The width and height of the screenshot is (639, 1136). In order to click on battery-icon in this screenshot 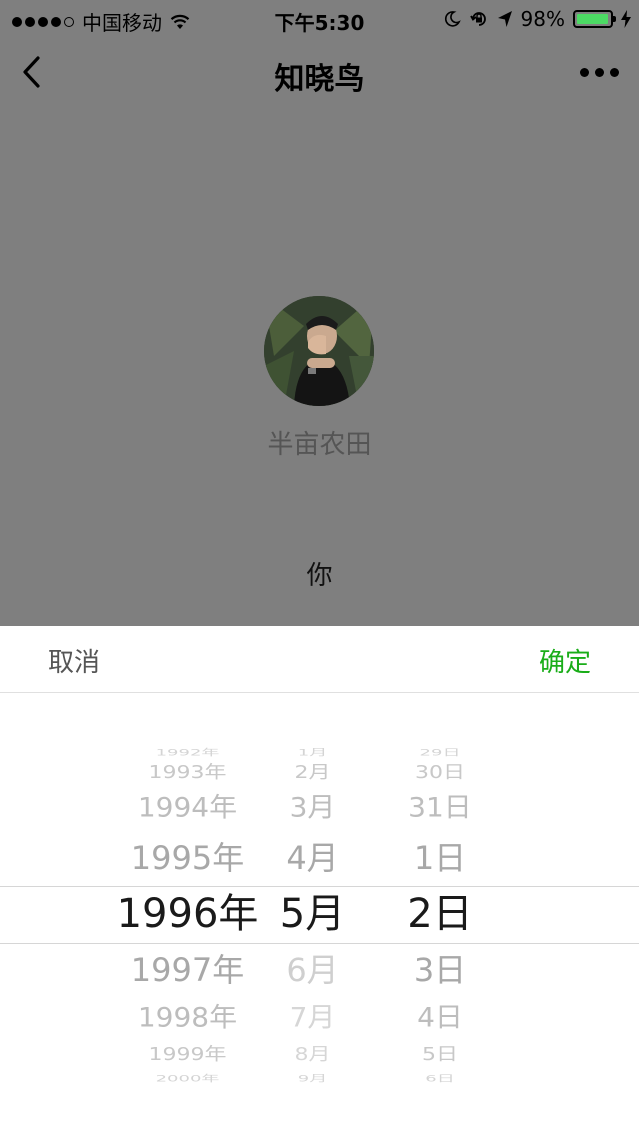, I will do `click(594, 19)`.